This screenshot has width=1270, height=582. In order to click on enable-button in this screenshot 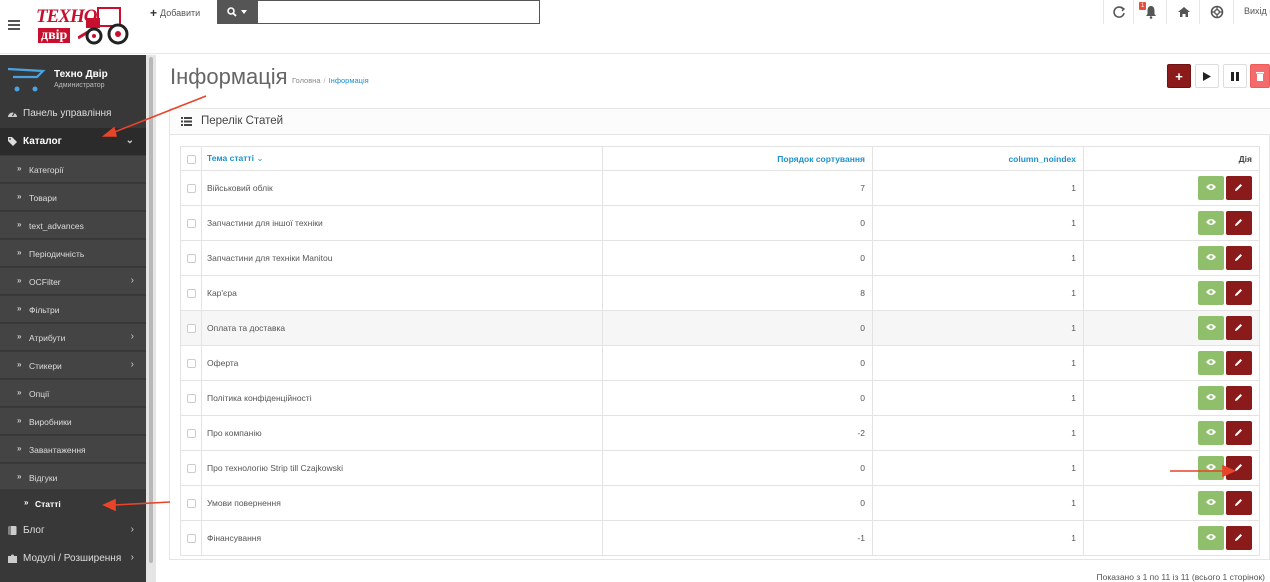, I will do `click(1207, 76)`.